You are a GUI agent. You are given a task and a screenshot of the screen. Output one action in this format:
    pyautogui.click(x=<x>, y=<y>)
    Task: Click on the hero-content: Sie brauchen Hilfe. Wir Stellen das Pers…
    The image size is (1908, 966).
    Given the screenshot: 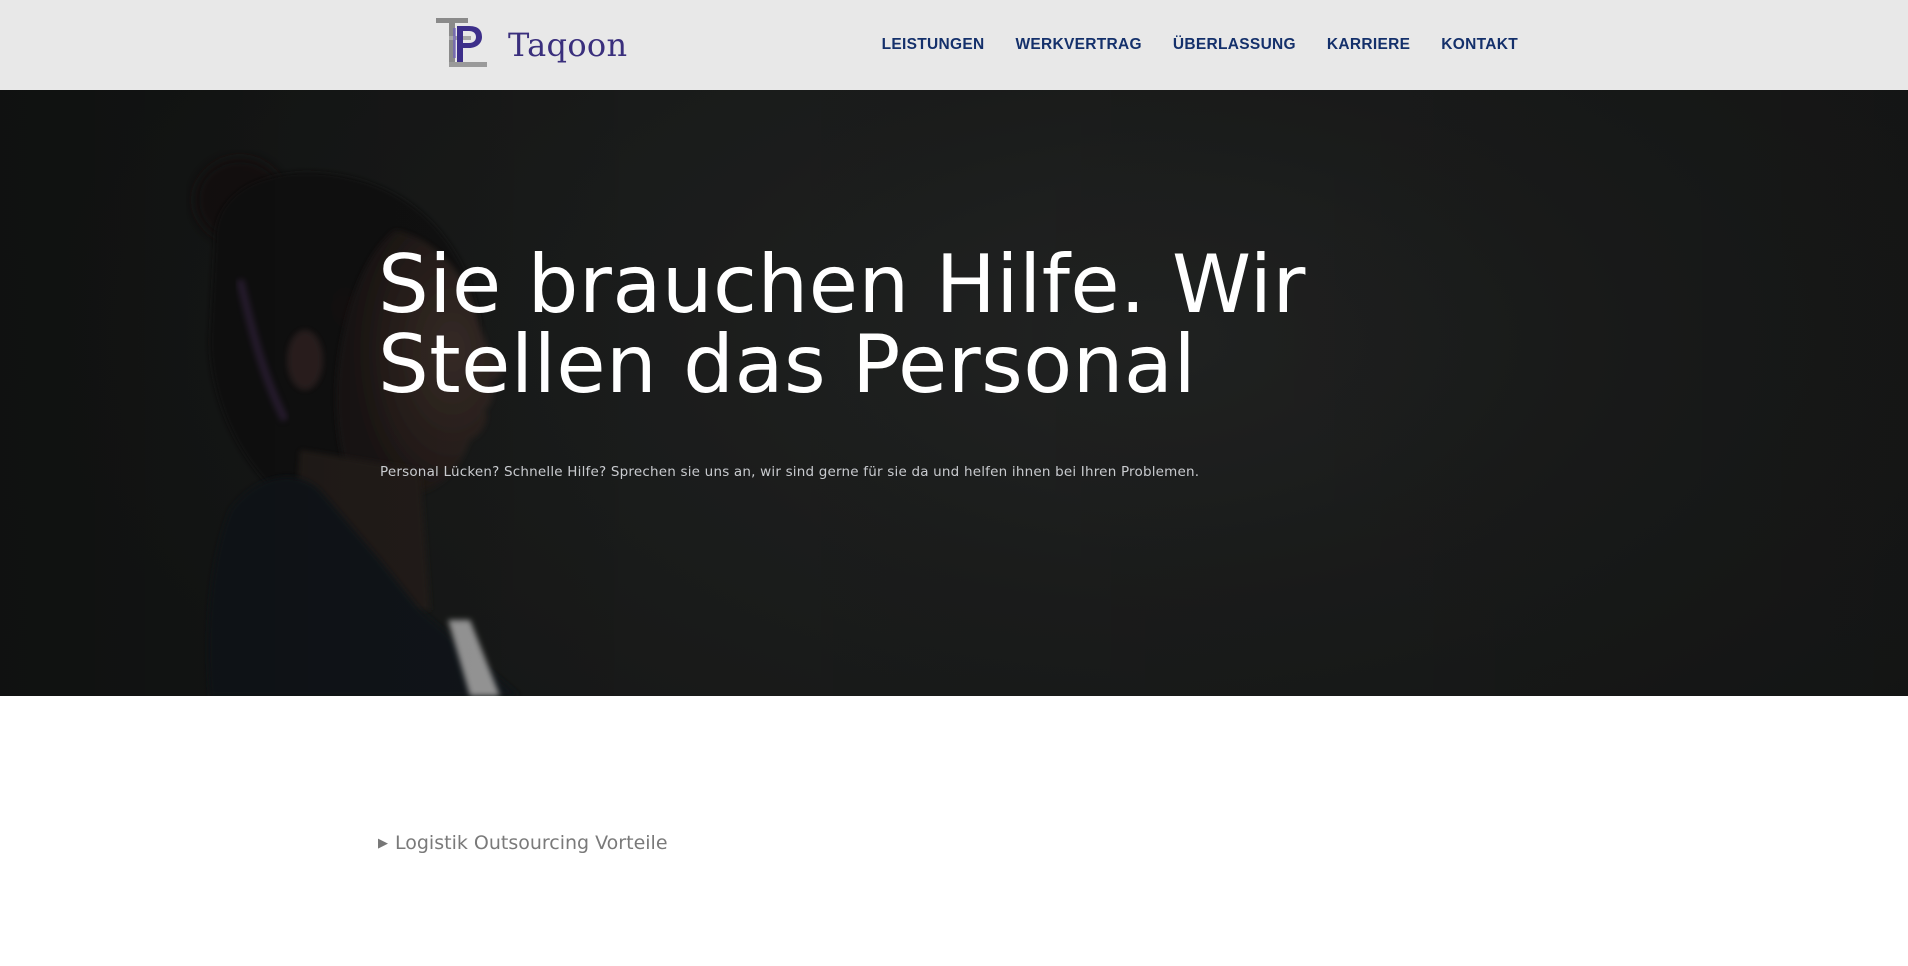 What is the action you would take?
    pyautogui.click(x=858, y=363)
    